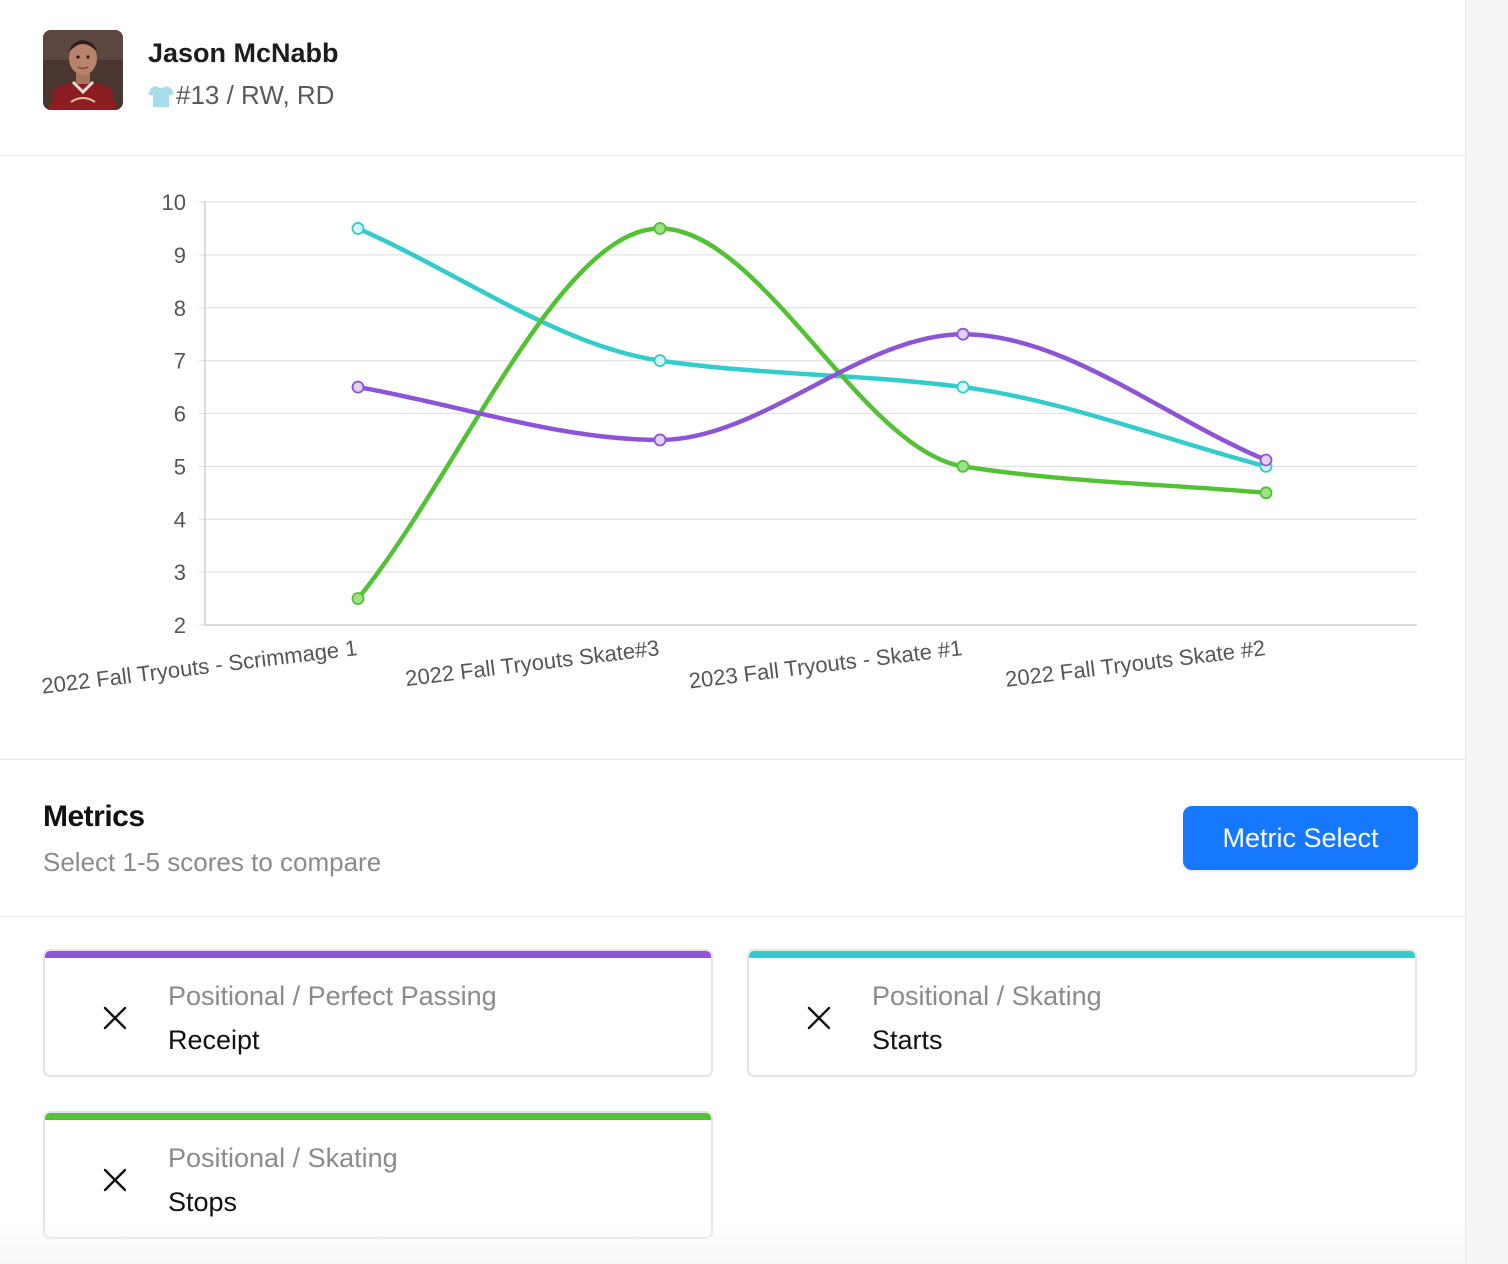  I want to click on player-number-position: #13 / RW, RD, so click(241, 95).